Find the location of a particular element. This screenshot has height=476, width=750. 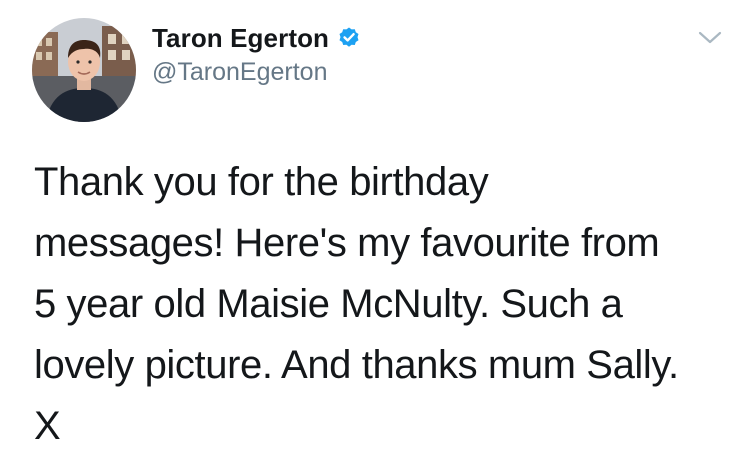

display-name: Taron Egerton is located at coordinates (240, 38).